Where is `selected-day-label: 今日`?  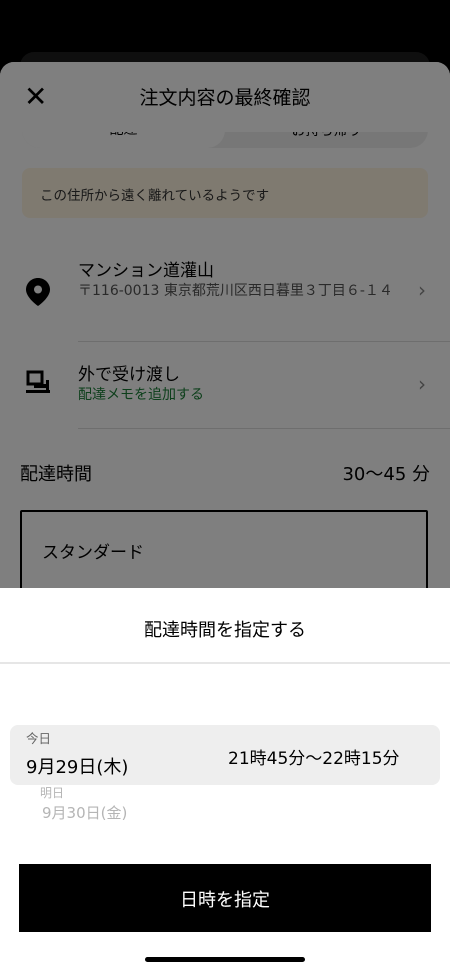
selected-day-label: 今日 is located at coordinates (39, 738).